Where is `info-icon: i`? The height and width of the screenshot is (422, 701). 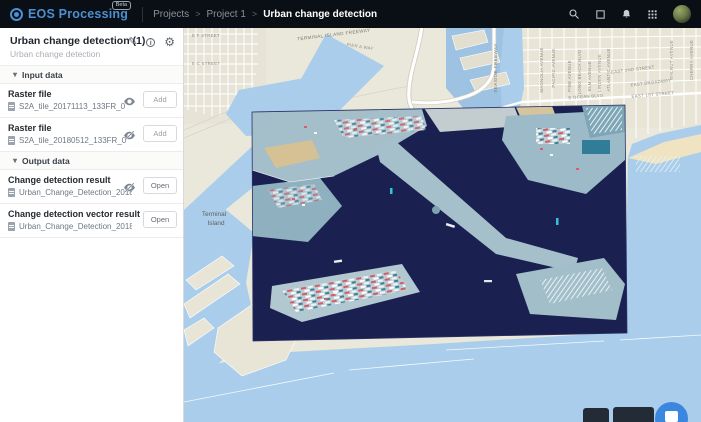 info-icon: i is located at coordinates (151, 42).